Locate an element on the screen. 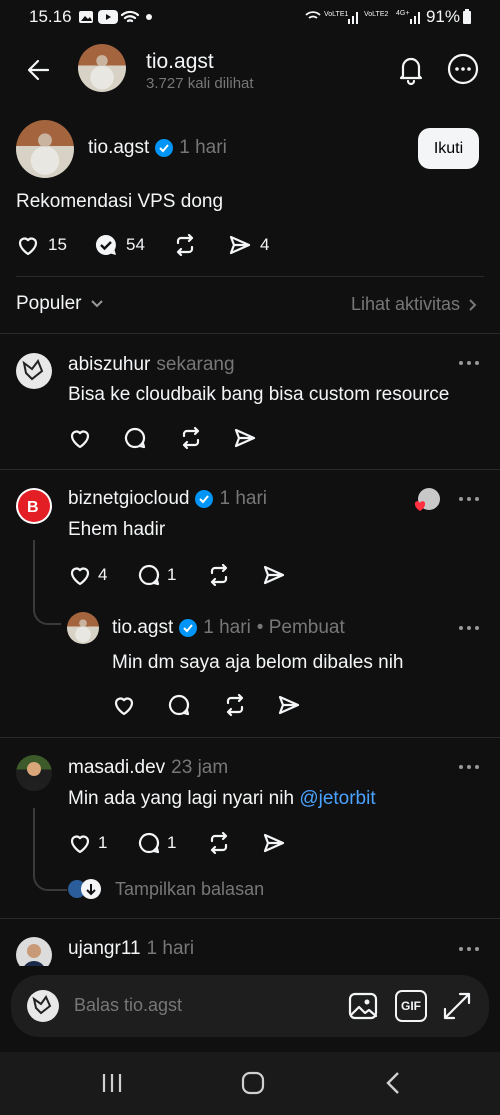  repost-button is located at coordinates (185, 245).